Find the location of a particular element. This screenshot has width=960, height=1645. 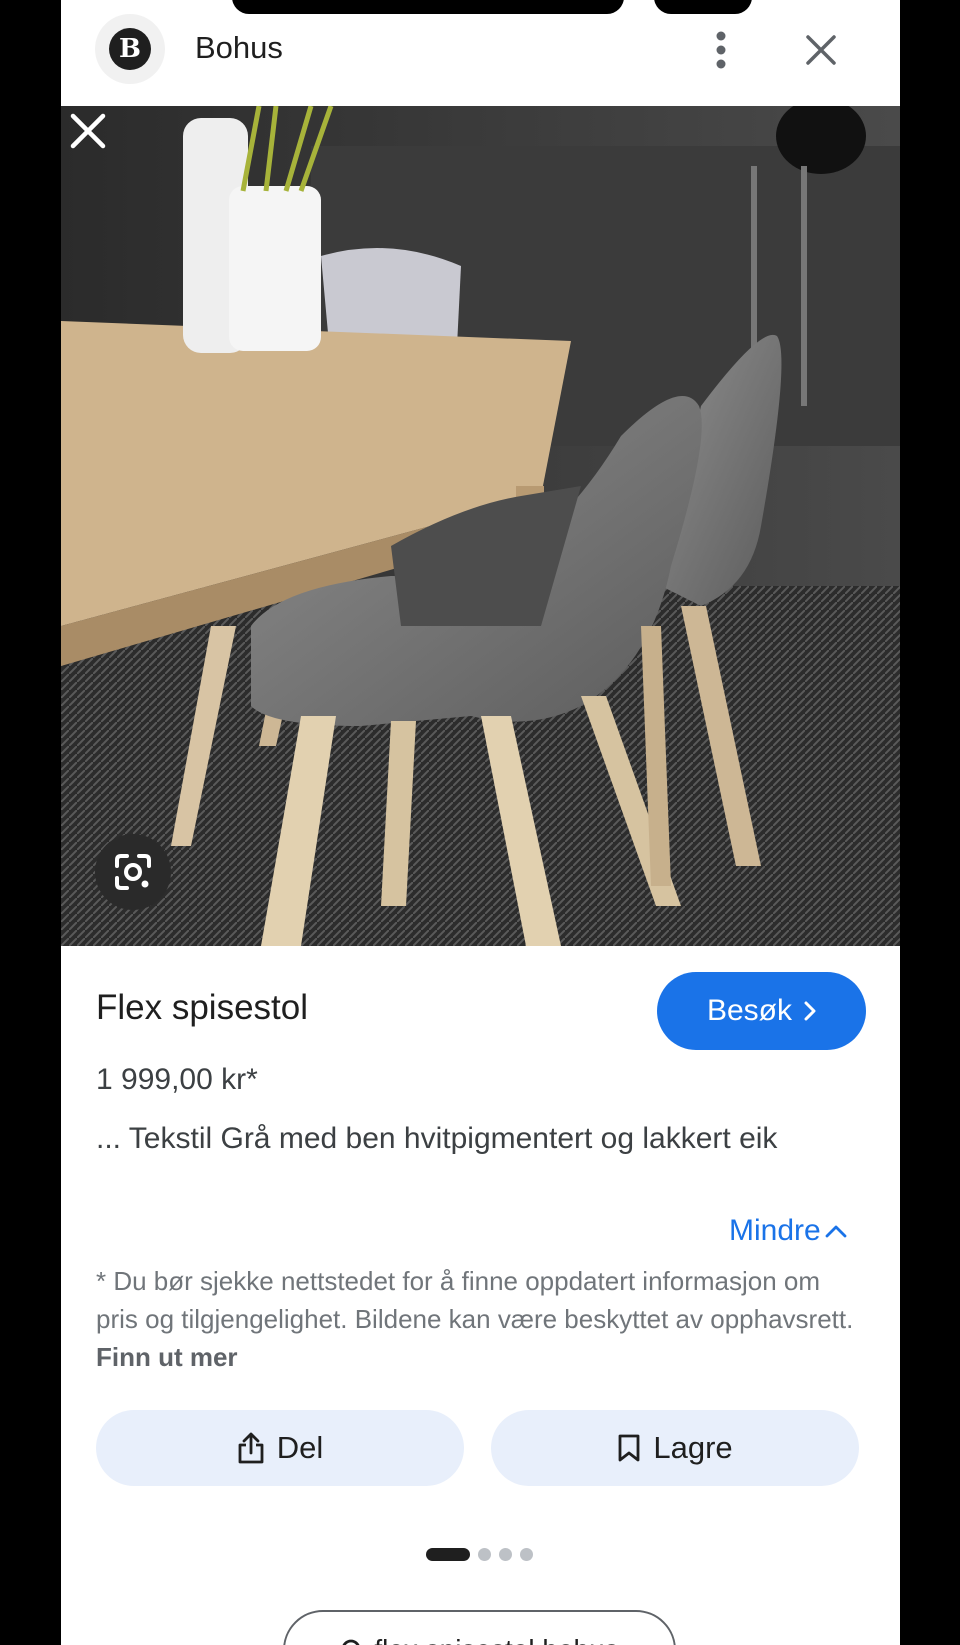

show-less-button: Mindre is located at coordinates (788, 1231).